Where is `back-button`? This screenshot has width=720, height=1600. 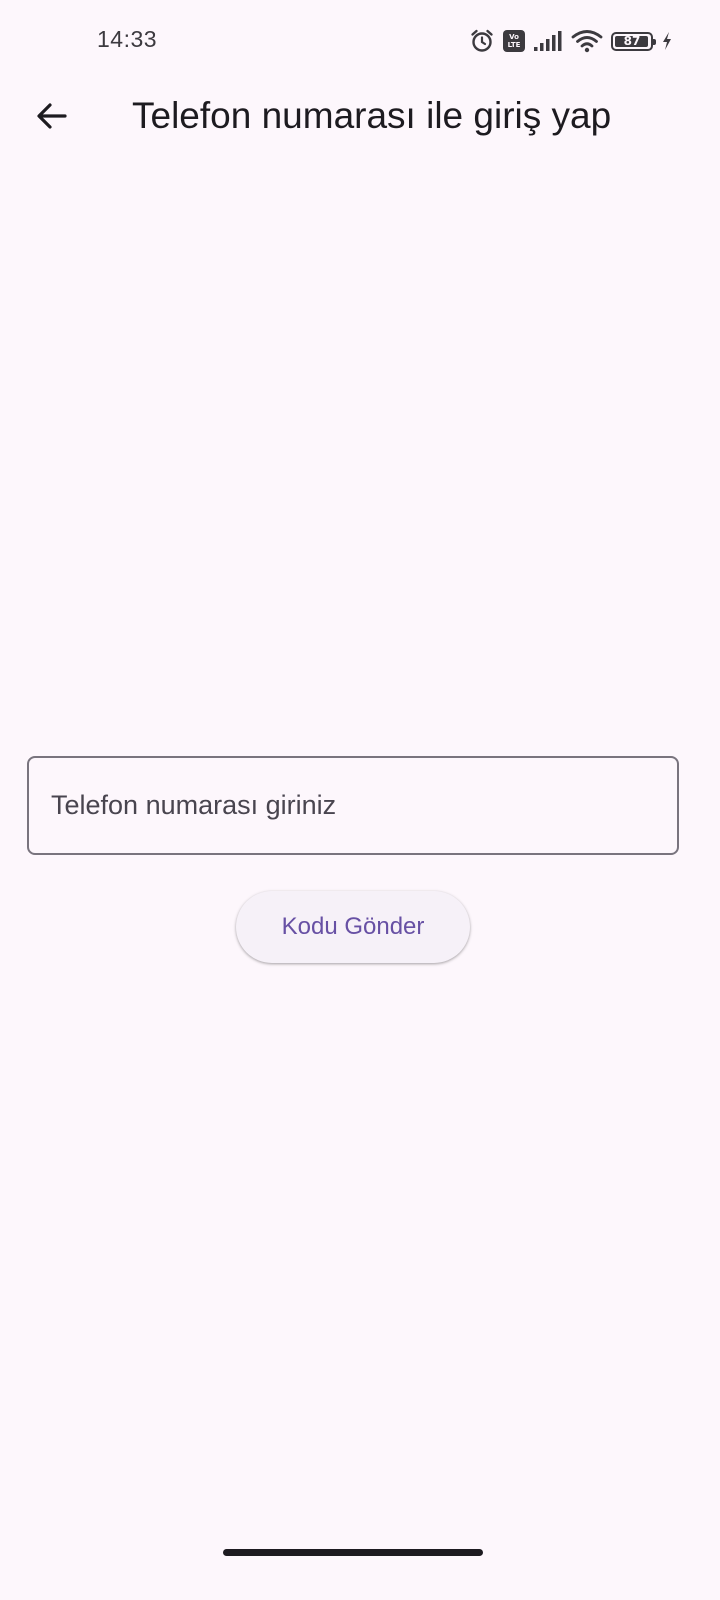
back-button is located at coordinates (52, 116).